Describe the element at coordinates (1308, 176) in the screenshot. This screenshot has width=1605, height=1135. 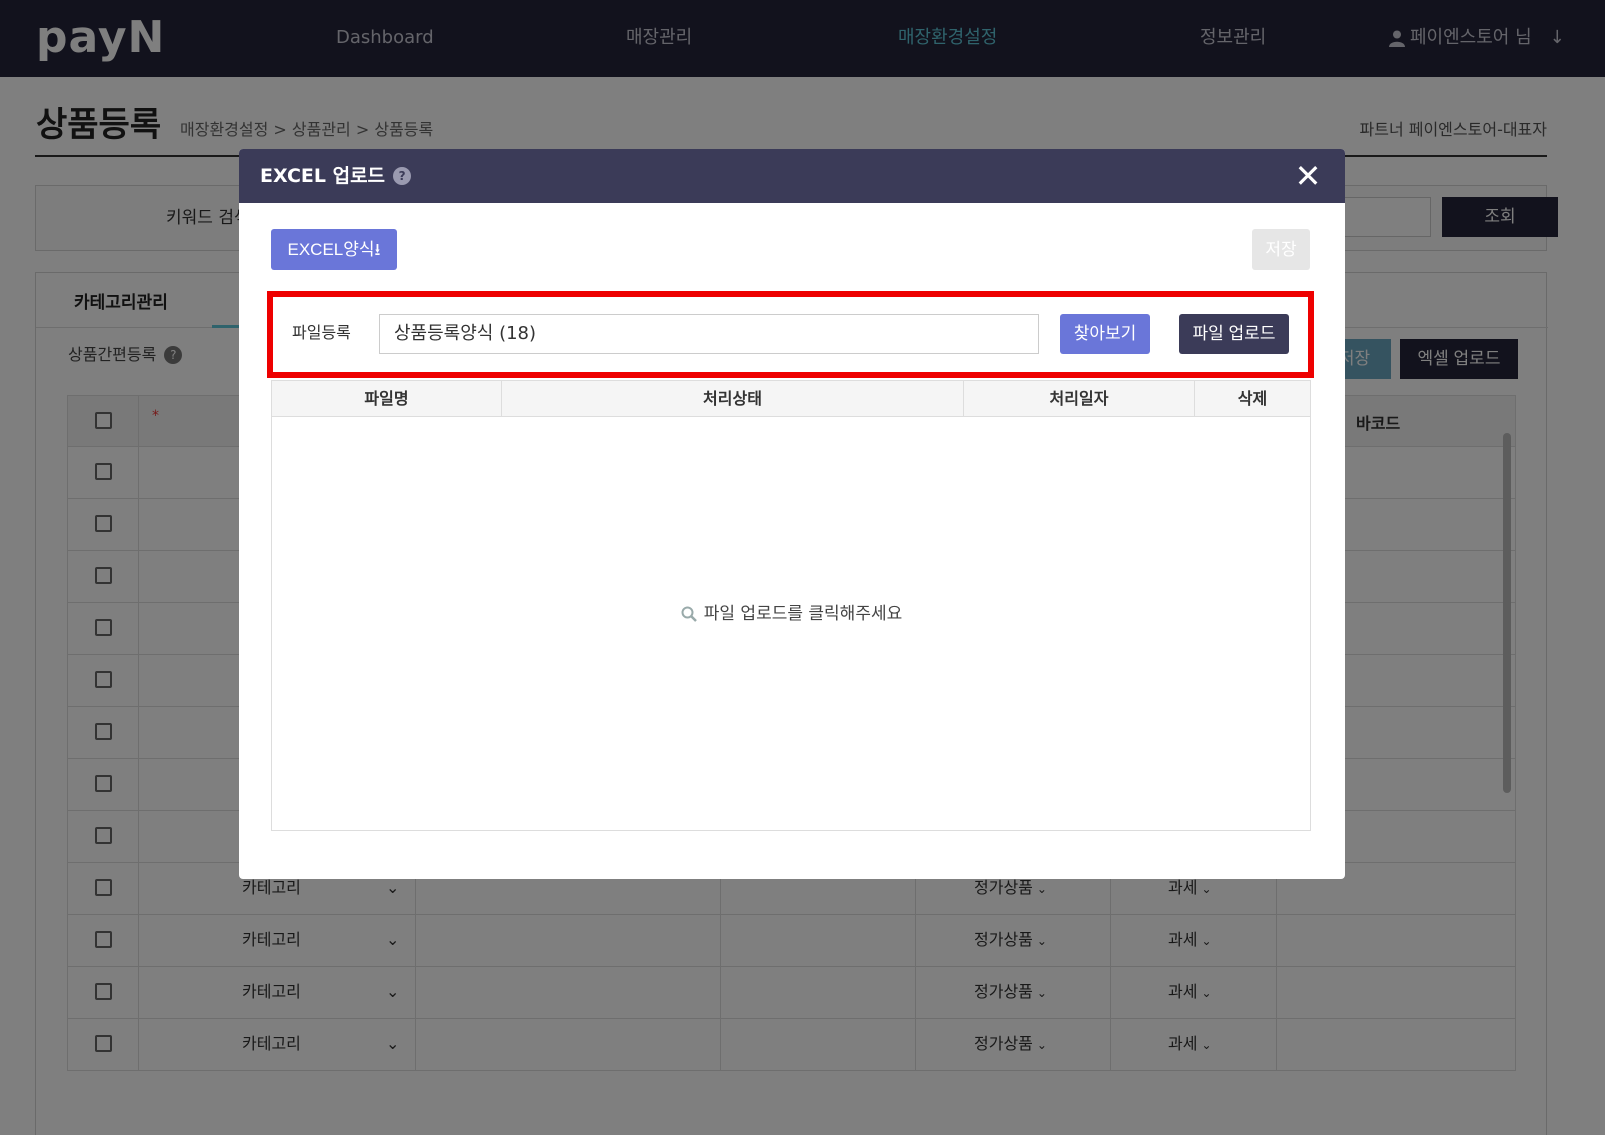
I see `close-icon: ✕` at that location.